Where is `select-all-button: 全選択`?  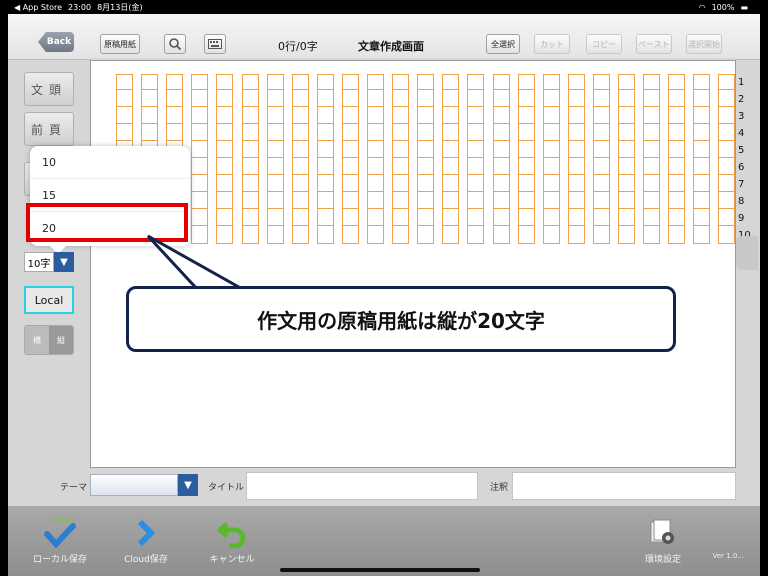 select-all-button: 全選択 is located at coordinates (503, 44).